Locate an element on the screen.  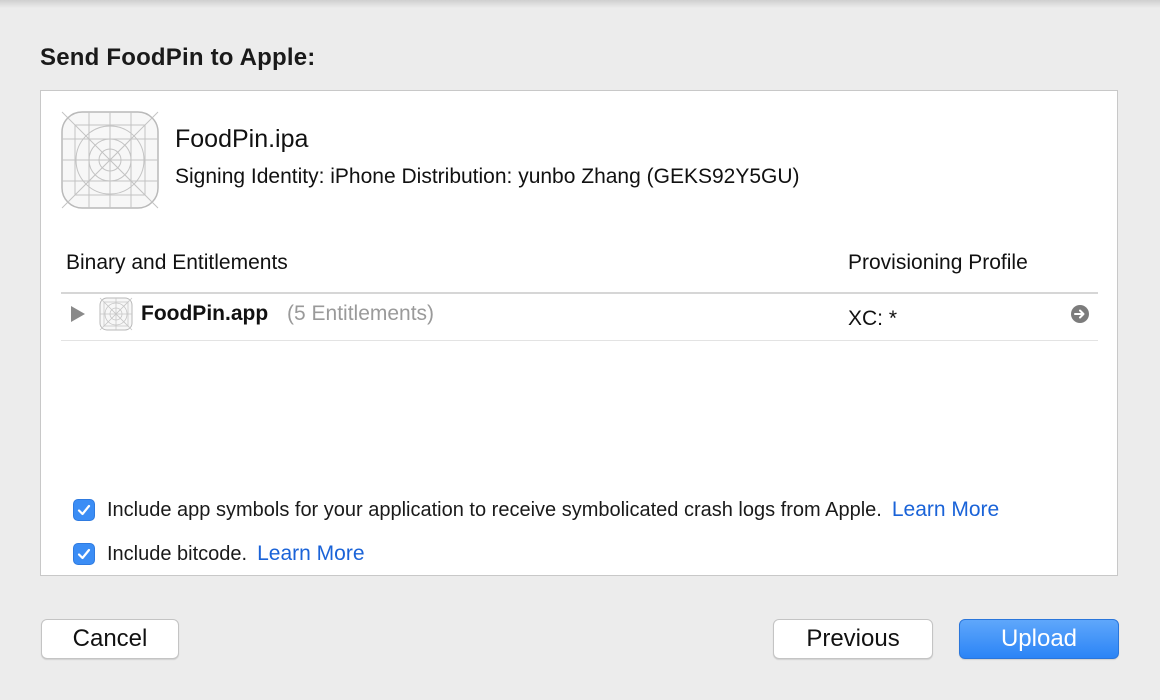
app-symbols-checkbox is located at coordinates (84, 510).